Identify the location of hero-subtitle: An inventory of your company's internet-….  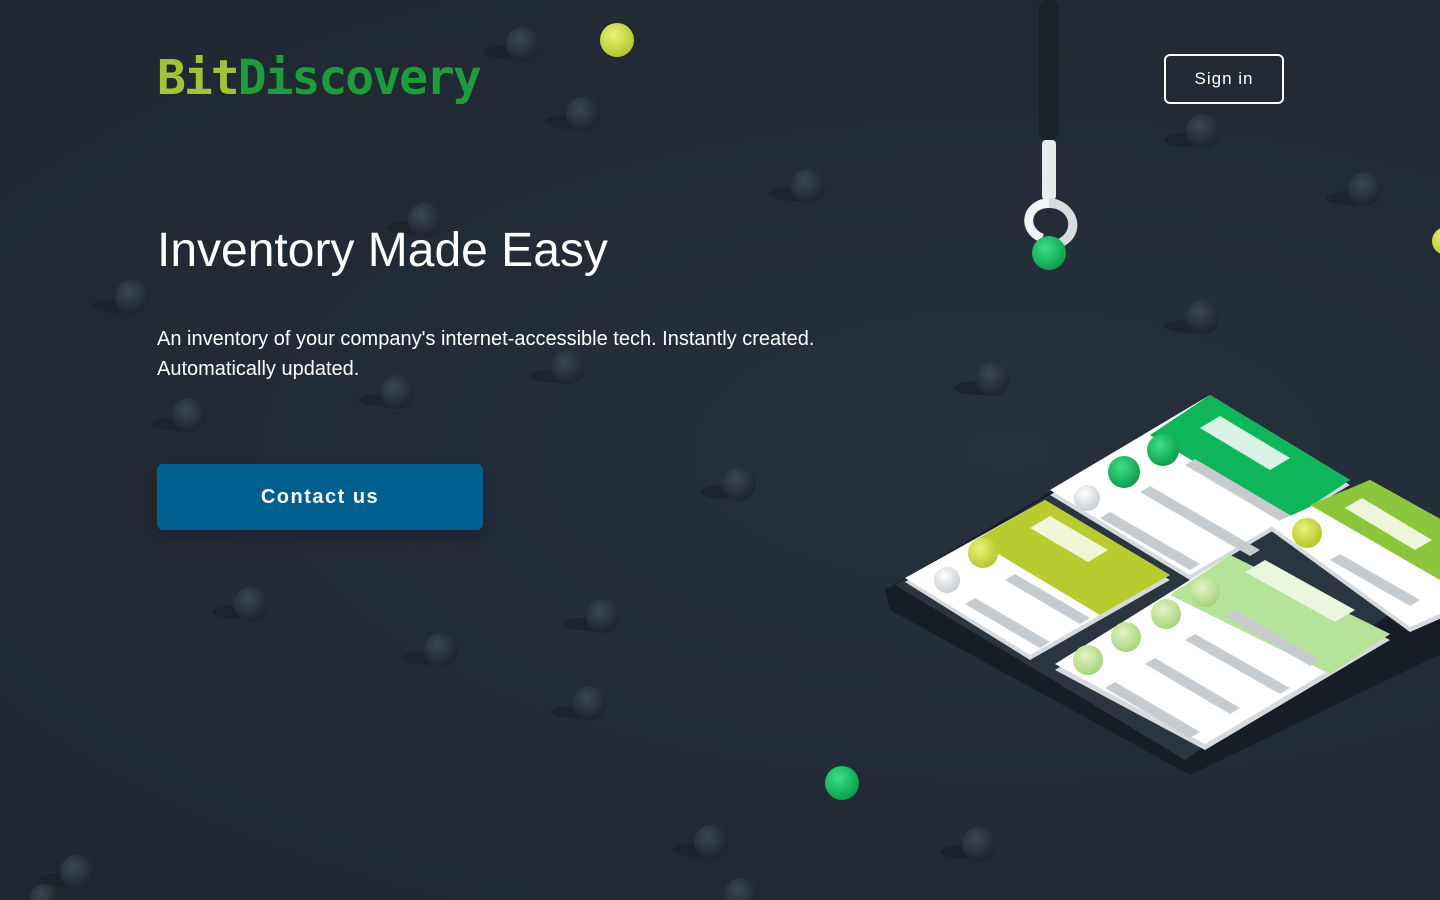
(507, 354).